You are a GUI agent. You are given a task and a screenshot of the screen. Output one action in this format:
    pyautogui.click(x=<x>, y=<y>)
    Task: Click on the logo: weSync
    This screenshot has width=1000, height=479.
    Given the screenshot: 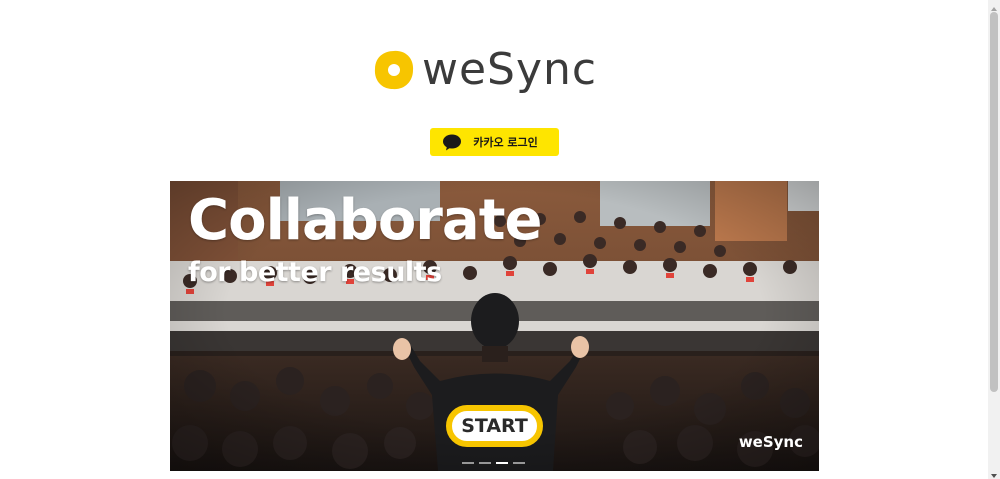 What is the action you would take?
    pyautogui.click(x=497, y=70)
    